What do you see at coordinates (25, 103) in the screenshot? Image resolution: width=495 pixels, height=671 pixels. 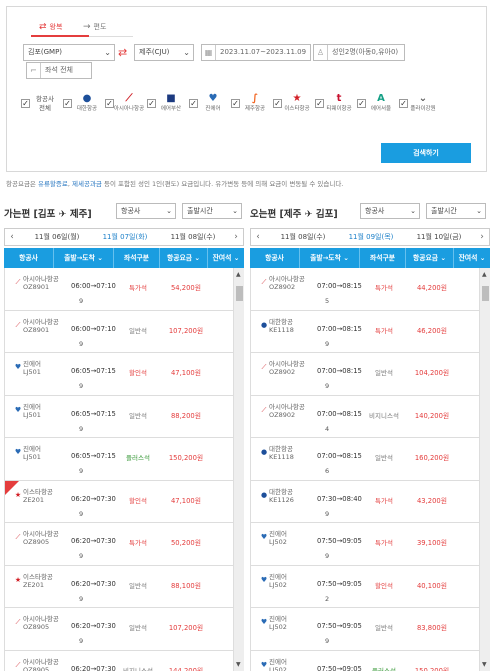 I see `checkbox-icon: ✓` at bounding box center [25, 103].